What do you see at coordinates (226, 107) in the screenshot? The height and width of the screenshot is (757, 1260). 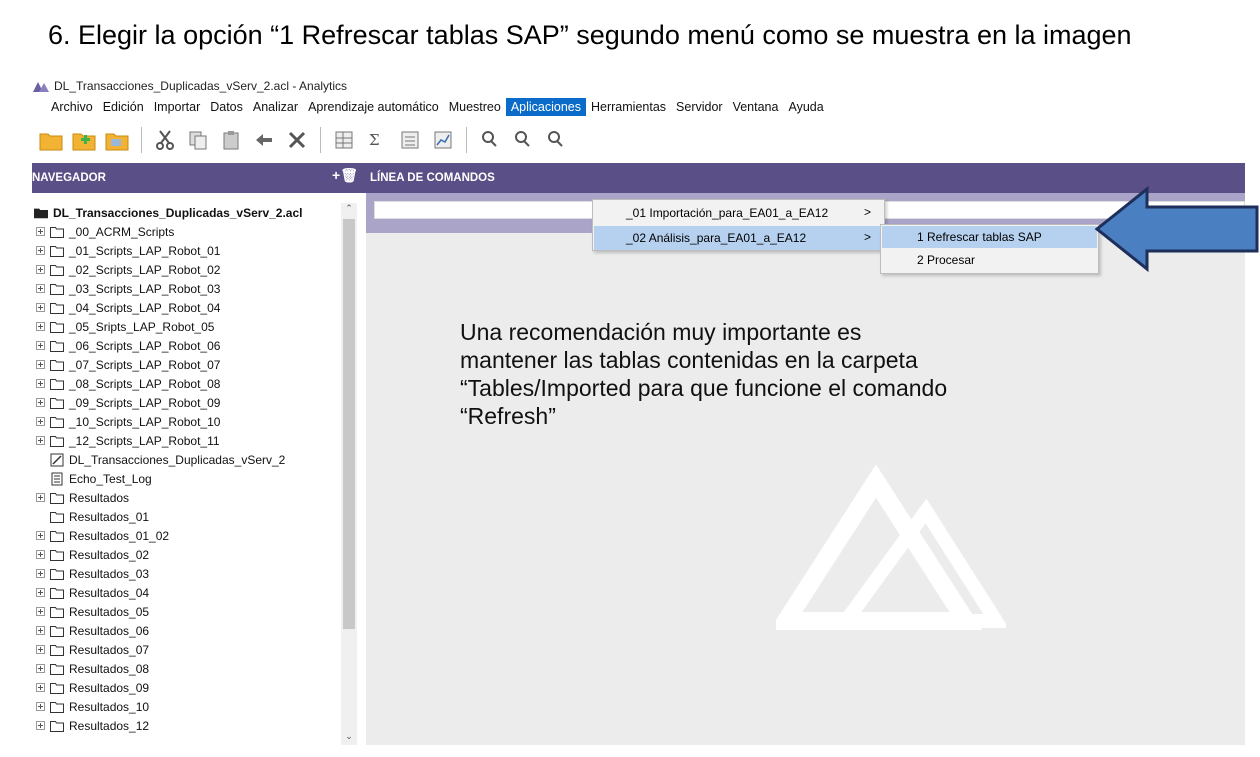 I see `menu-datos: Datos` at bounding box center [226, 107].